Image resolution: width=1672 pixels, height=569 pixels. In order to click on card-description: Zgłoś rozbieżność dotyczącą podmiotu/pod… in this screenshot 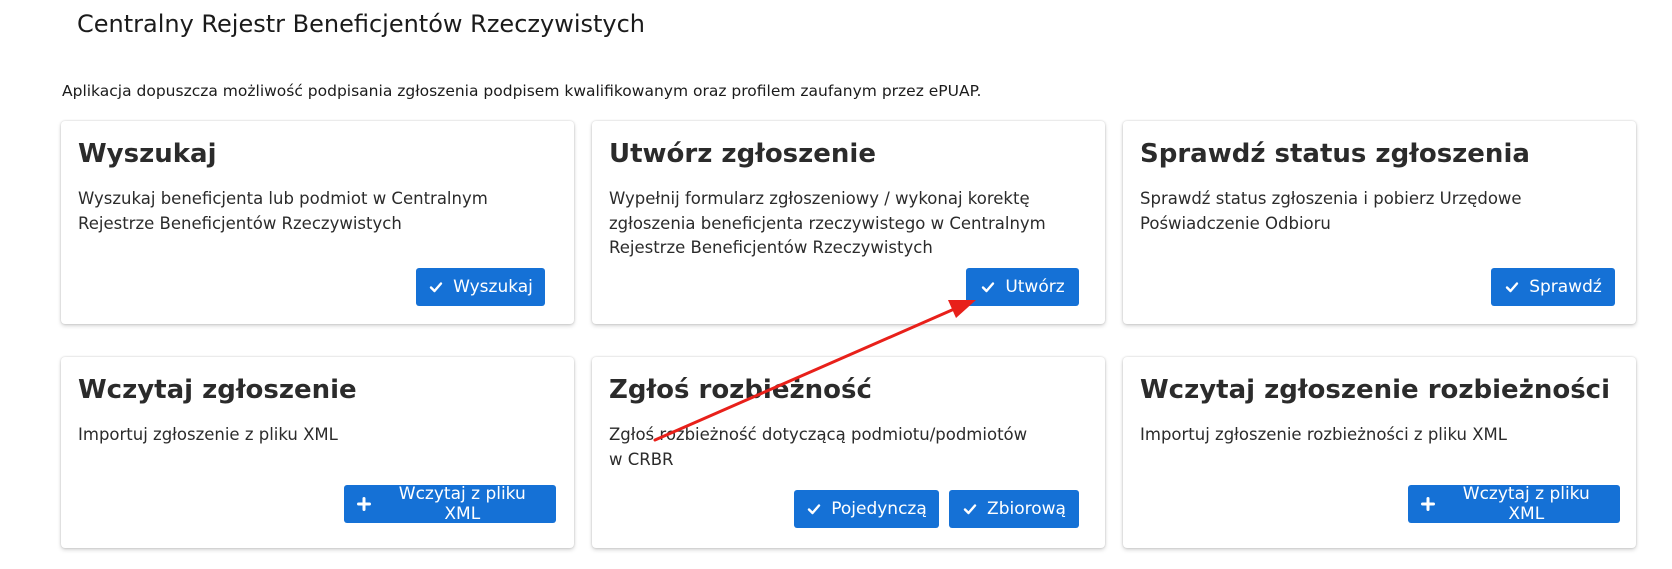, I will do `click(818, 447)`.